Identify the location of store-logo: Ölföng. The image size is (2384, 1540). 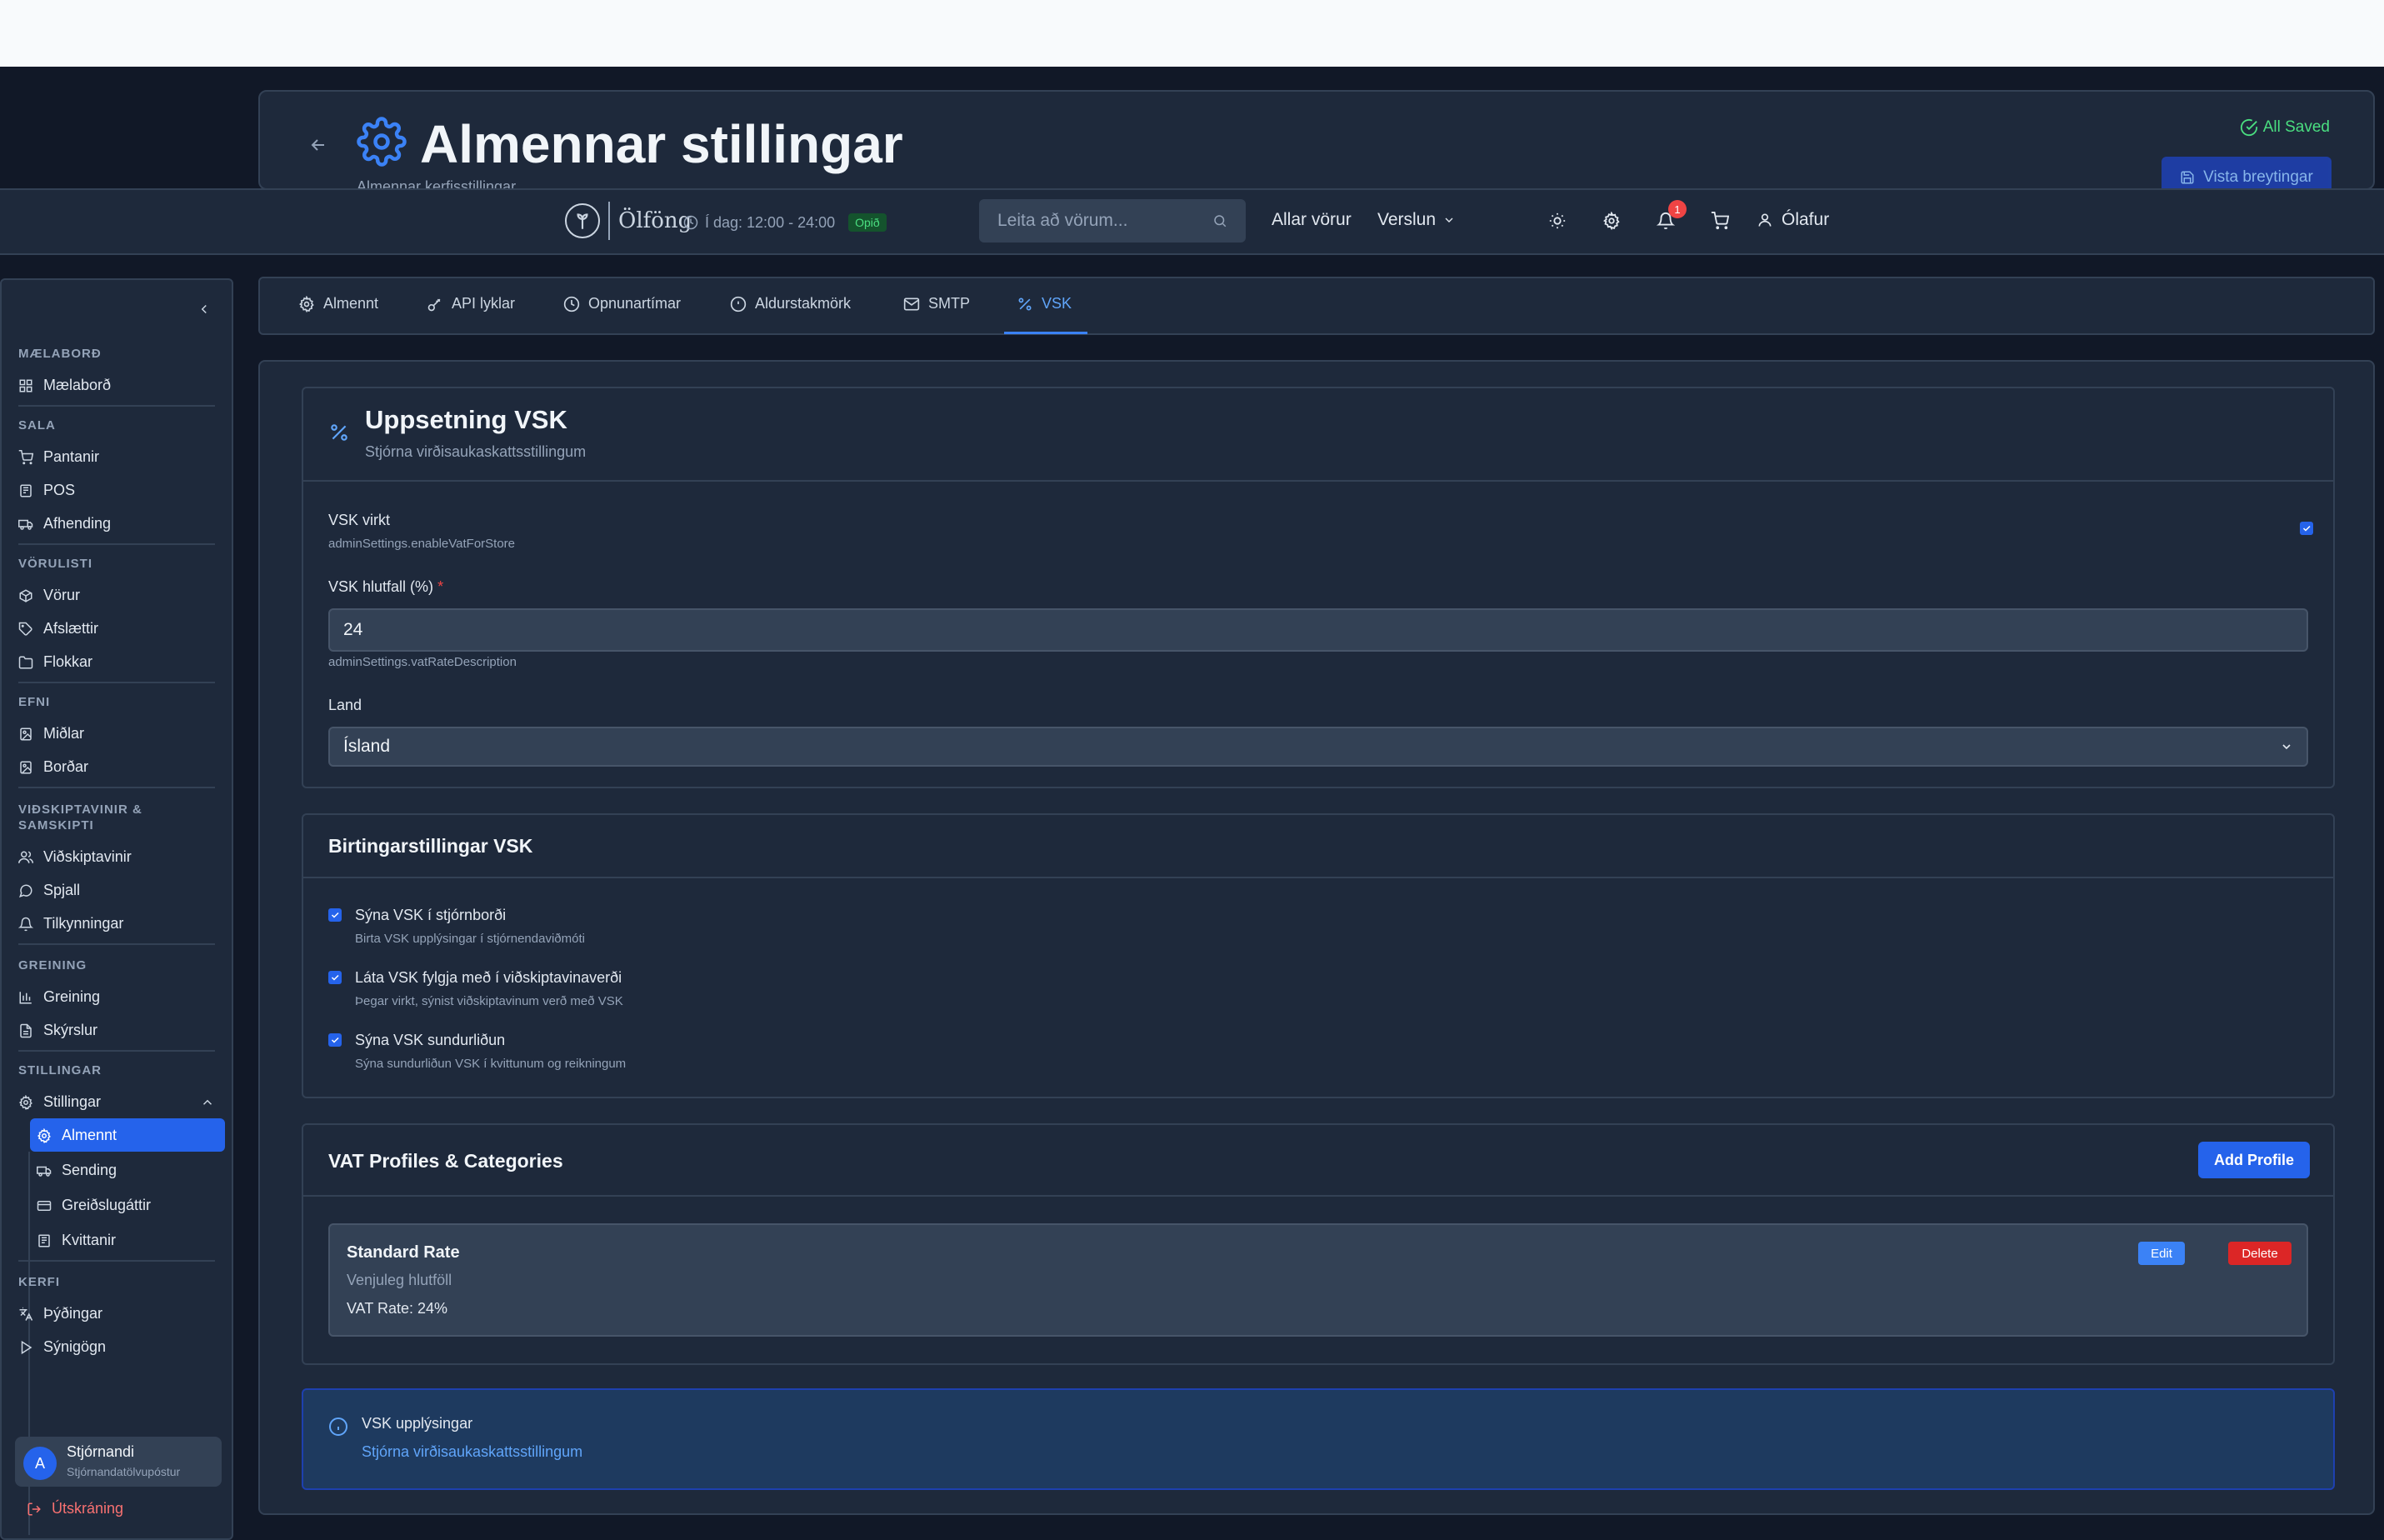
(629, 221).